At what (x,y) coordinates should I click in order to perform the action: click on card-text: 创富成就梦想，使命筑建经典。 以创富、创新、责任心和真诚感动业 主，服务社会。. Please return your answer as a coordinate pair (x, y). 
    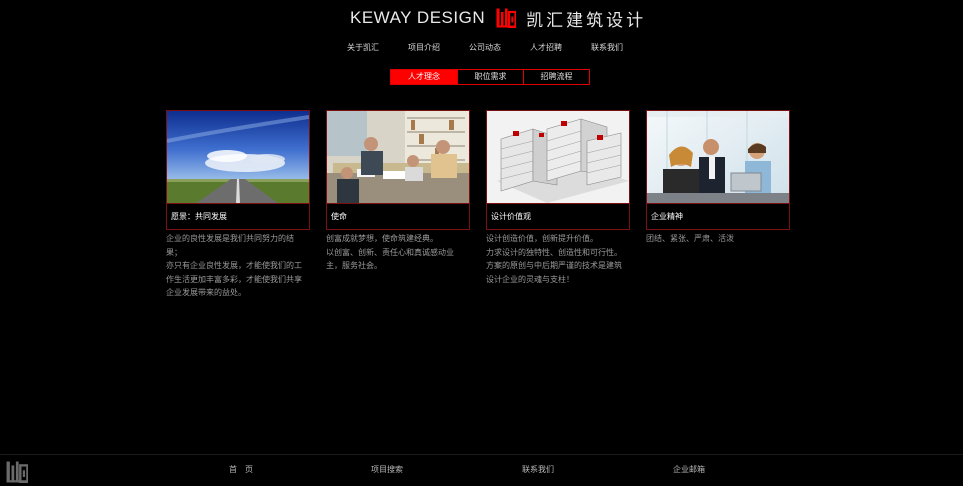
    Looking at the image, I should click on (398, 252).